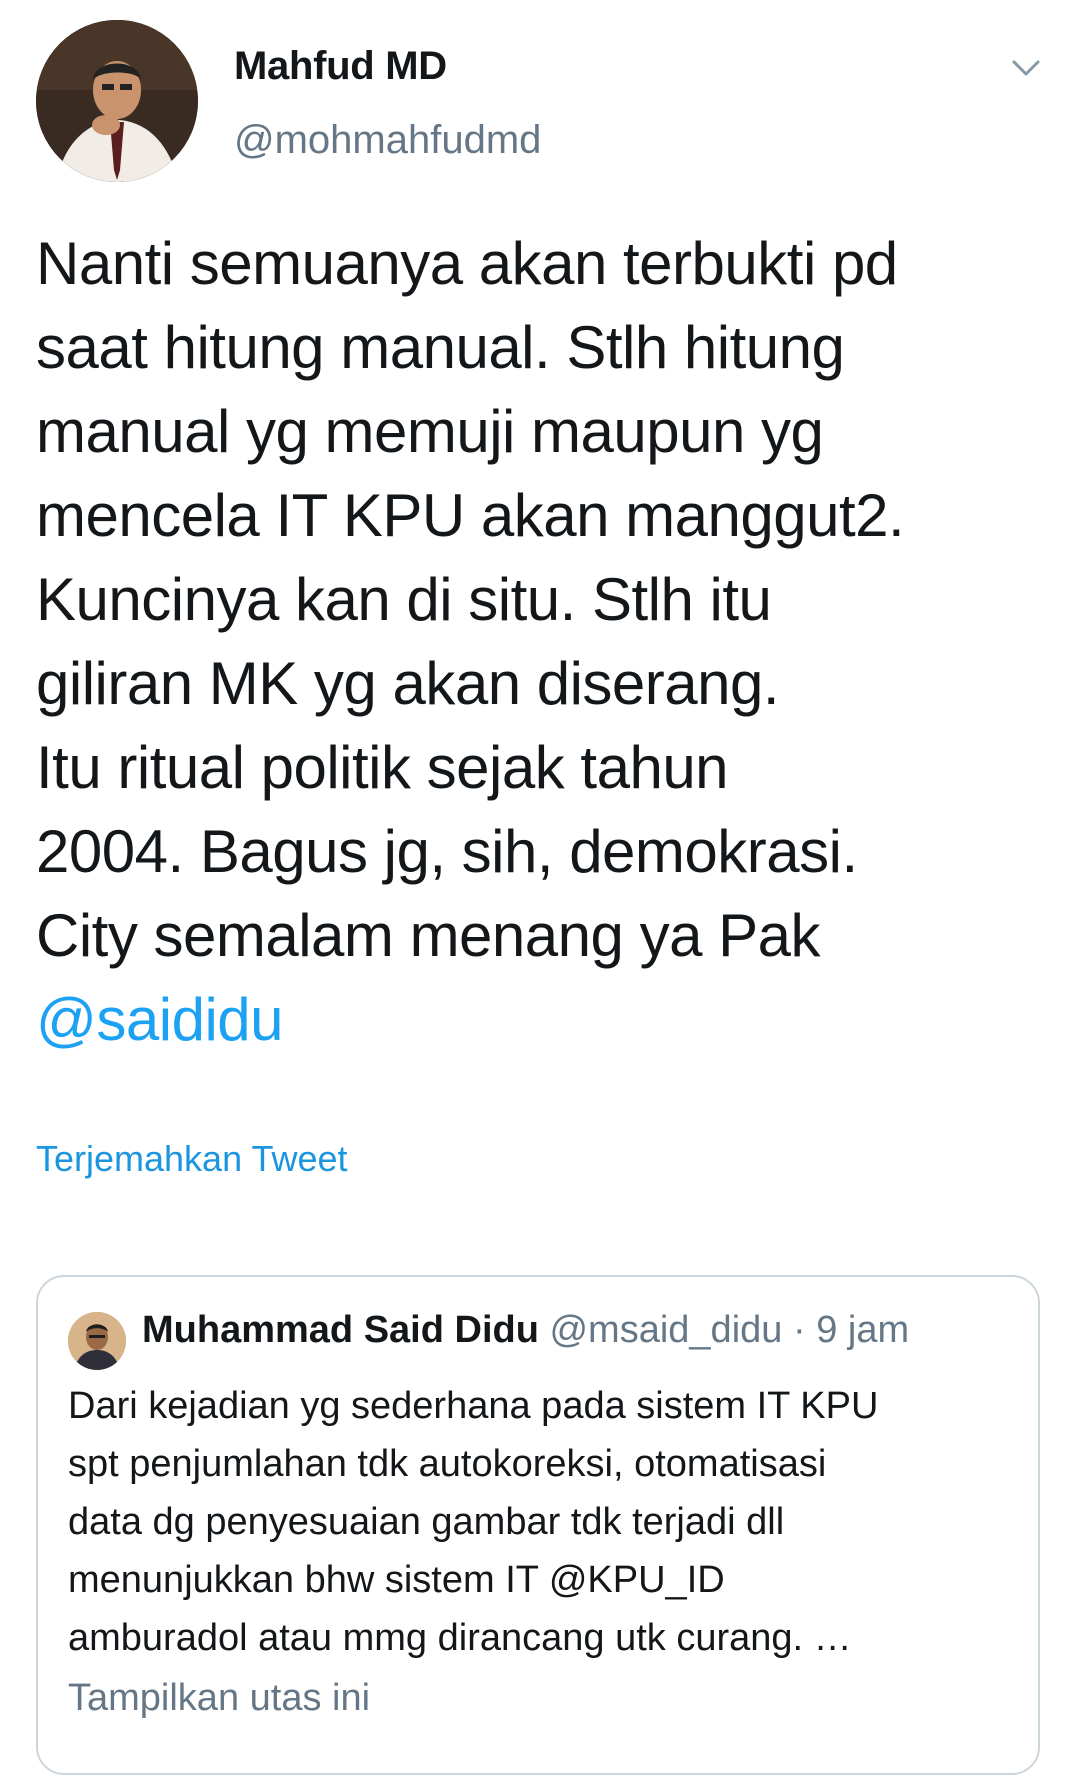 This screenshot has height=1775, width=1079. What do you see at coordinates (192, 1159) in the screenshot?
I see `translate-tweet-link: Terjemahkan Tweet` at bounding box center [192, 1159].